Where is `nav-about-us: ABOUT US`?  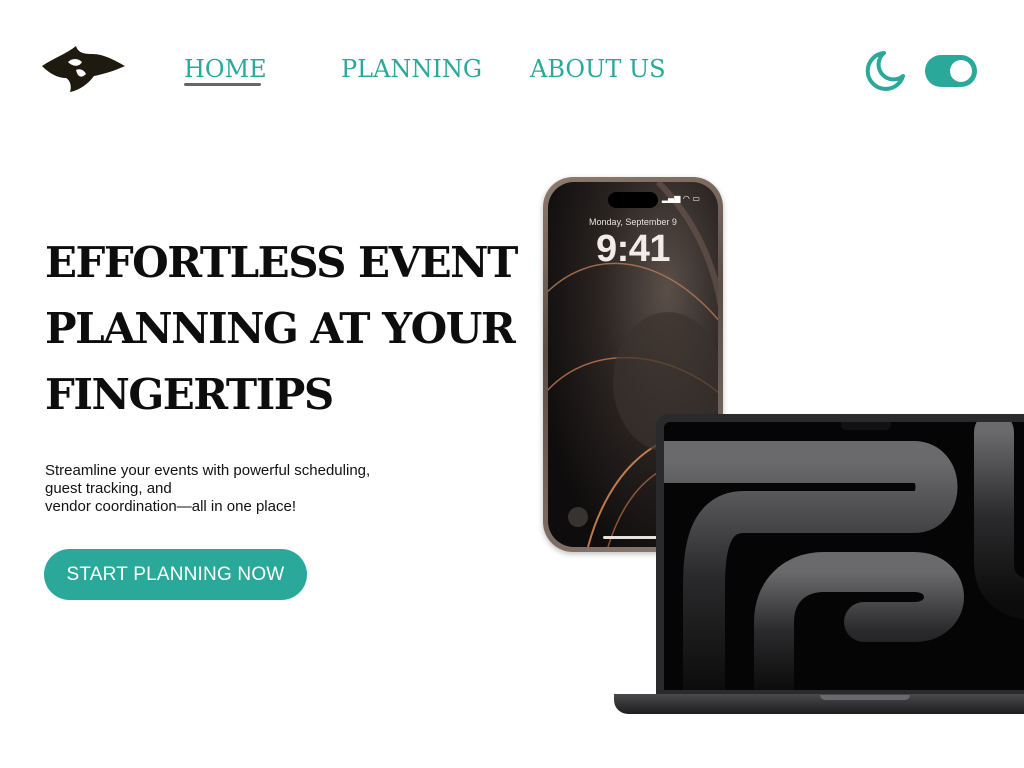 nav-about-us: ABOUT US is located at coordinates (598, 69).